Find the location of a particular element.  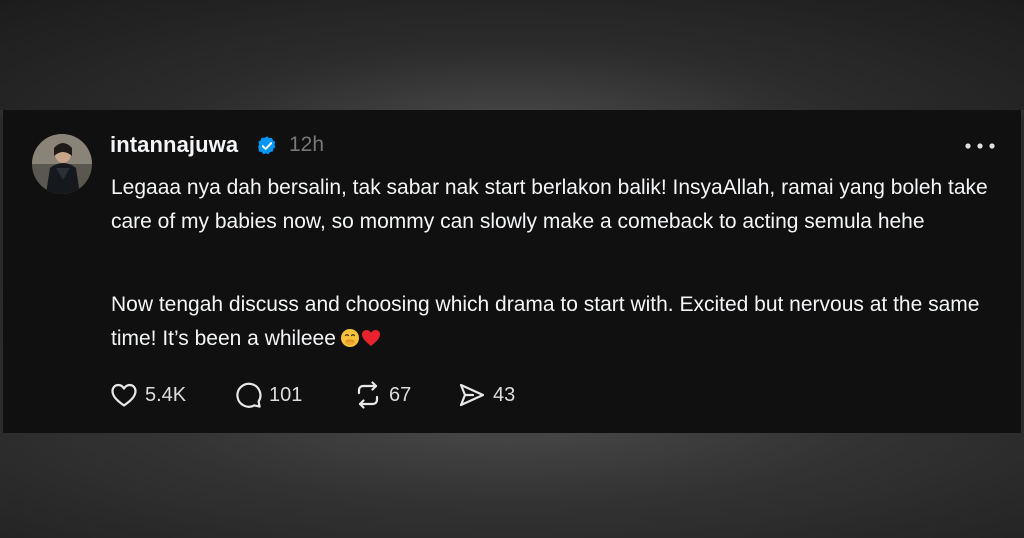

avatar is located at coordinates (62, 164).